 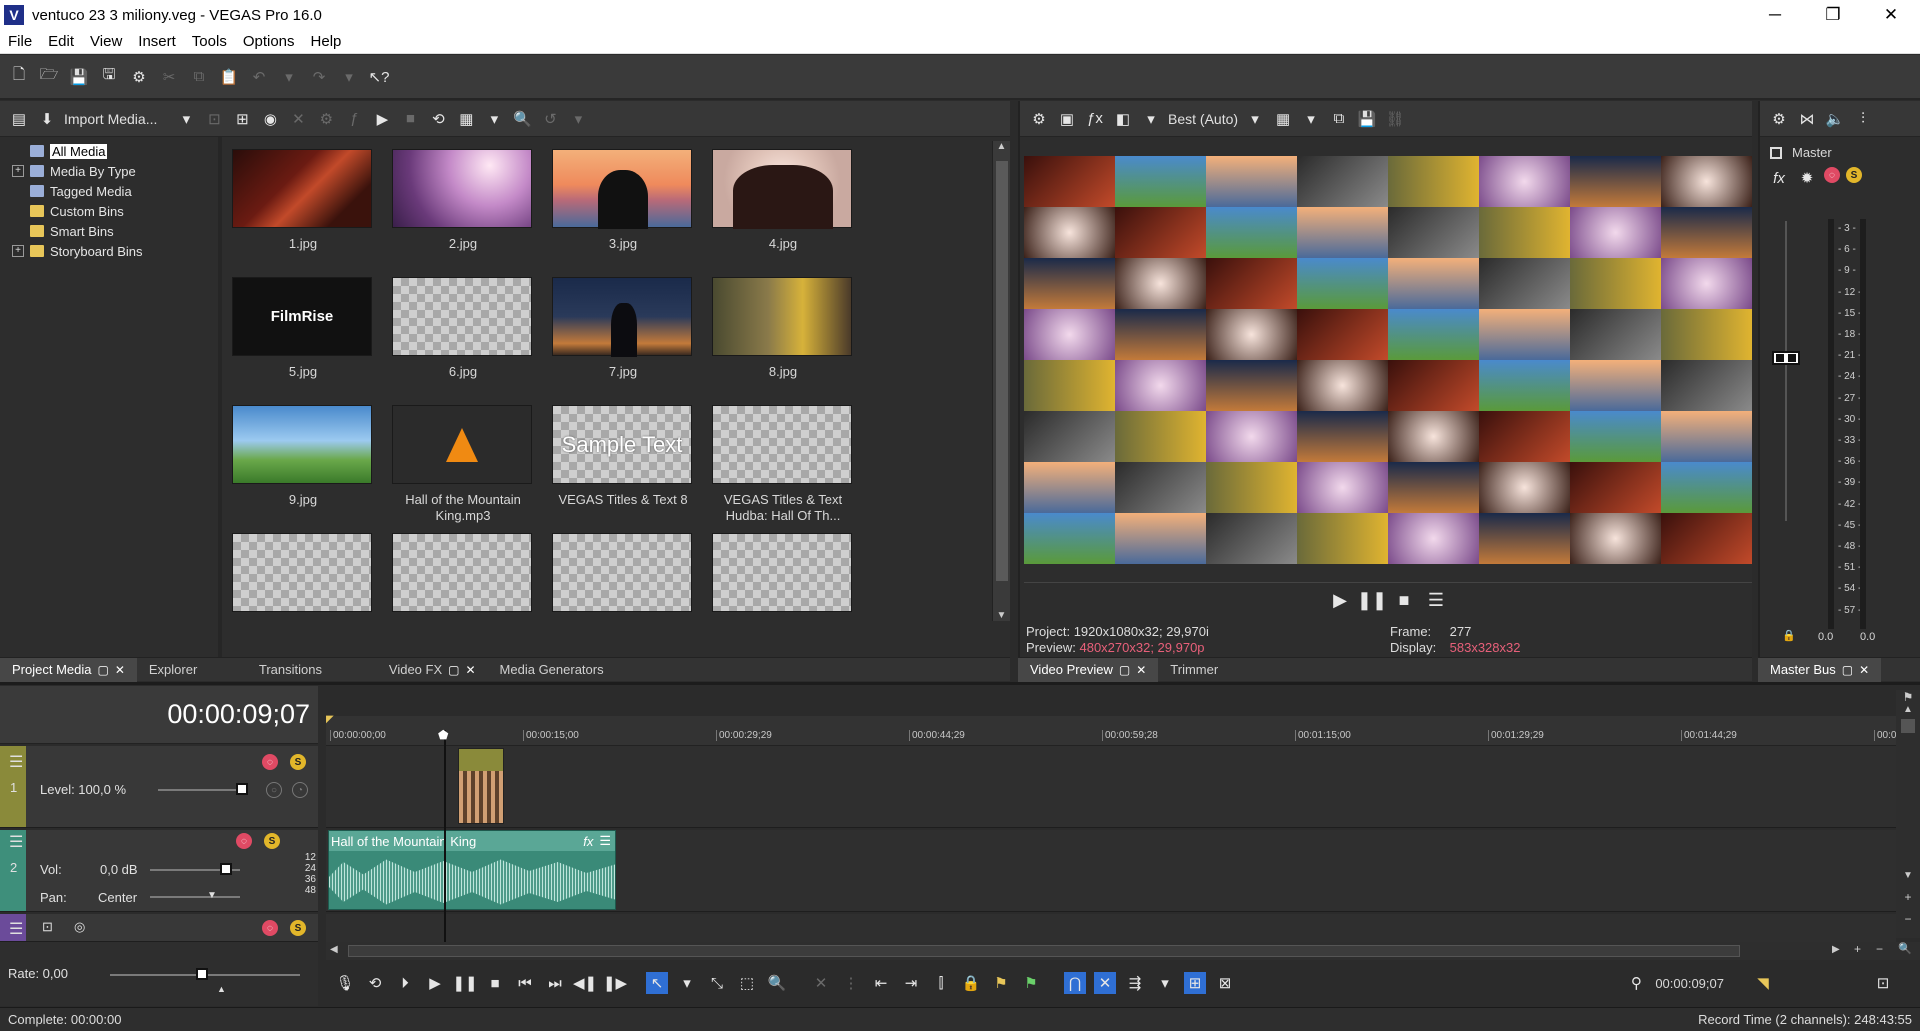 I want to click on video-track-header: ☰ 1 Level: 100,0 % ◌ S ○ ◔, so click(x=159, y=787).